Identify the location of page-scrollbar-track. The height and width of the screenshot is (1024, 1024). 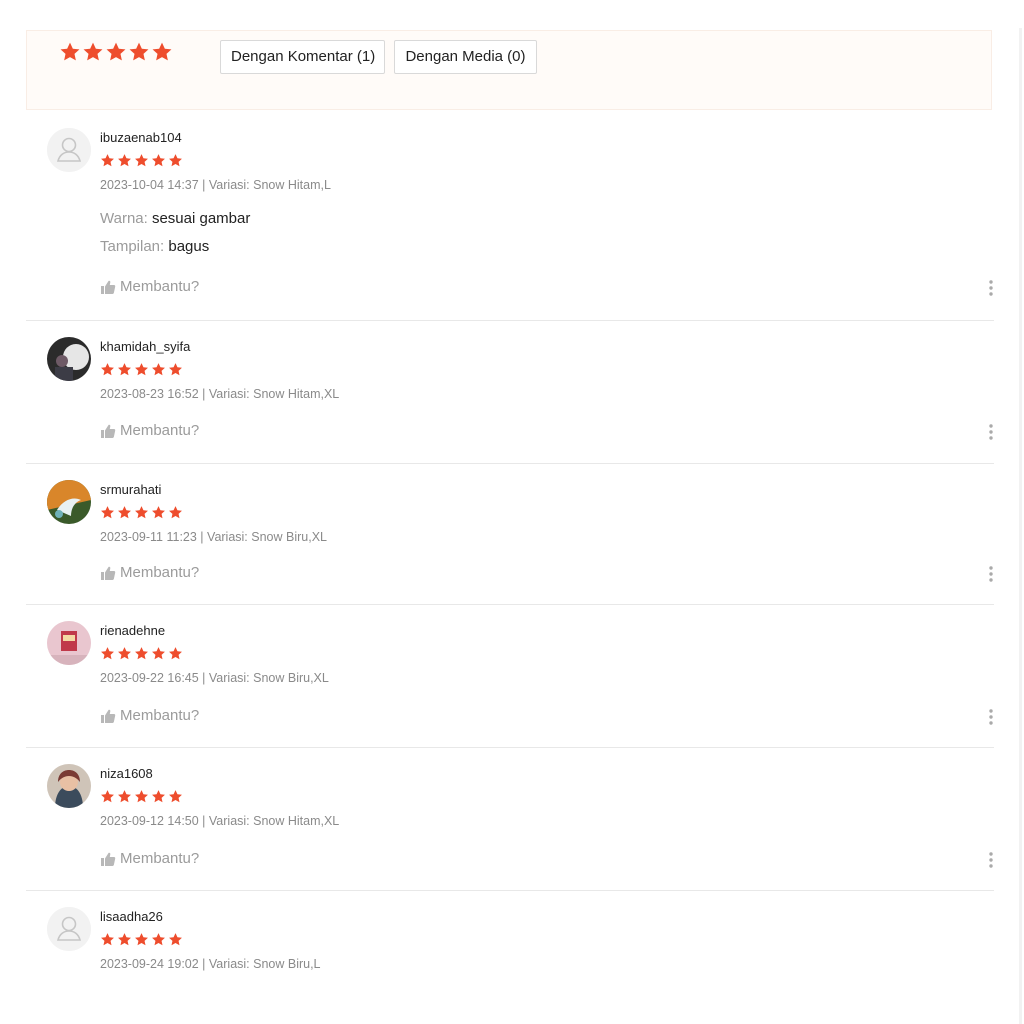
(1020, 526).